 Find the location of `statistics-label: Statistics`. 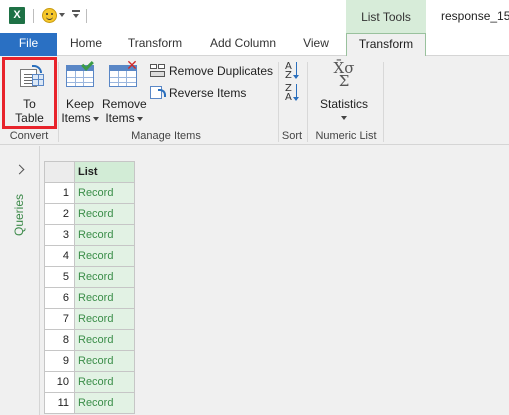

statistics-label: Statistics is located at coordinates (343, 104).